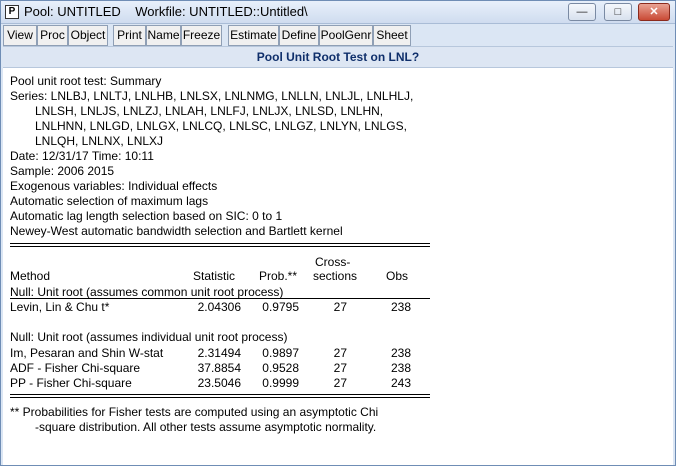  What do you see at coordinates (71, 383) in the screenshot?
I see `row-method: PP - Fisher Chi-square` at bounding box center [71, 383].